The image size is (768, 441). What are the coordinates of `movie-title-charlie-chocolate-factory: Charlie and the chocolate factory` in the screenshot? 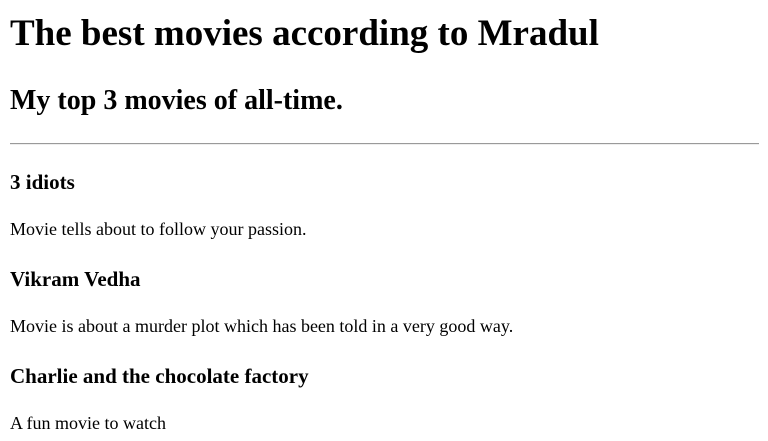 It's located at (159, 376).